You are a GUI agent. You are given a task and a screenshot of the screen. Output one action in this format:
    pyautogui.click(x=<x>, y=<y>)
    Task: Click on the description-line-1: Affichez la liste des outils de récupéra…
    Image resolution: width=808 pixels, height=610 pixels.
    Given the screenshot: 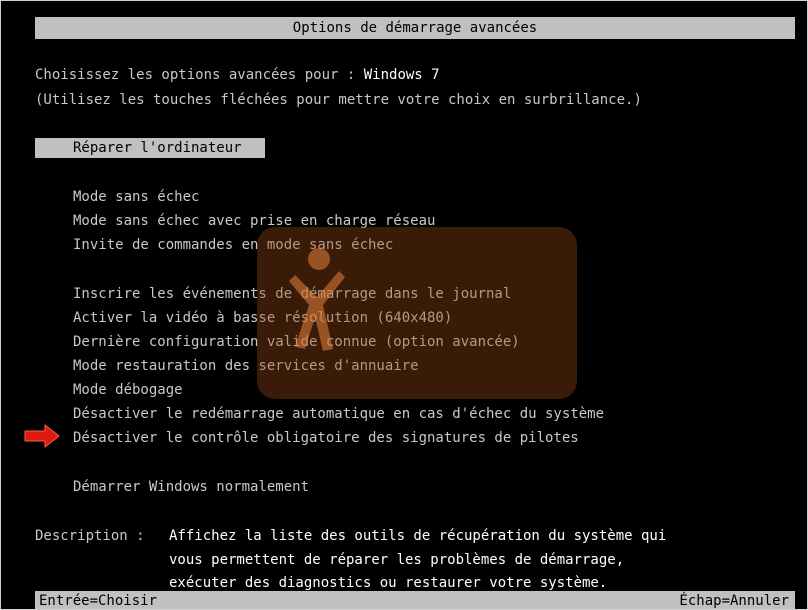 What is the action you would take?
    pyautogui.click(x=418, y=536)
    